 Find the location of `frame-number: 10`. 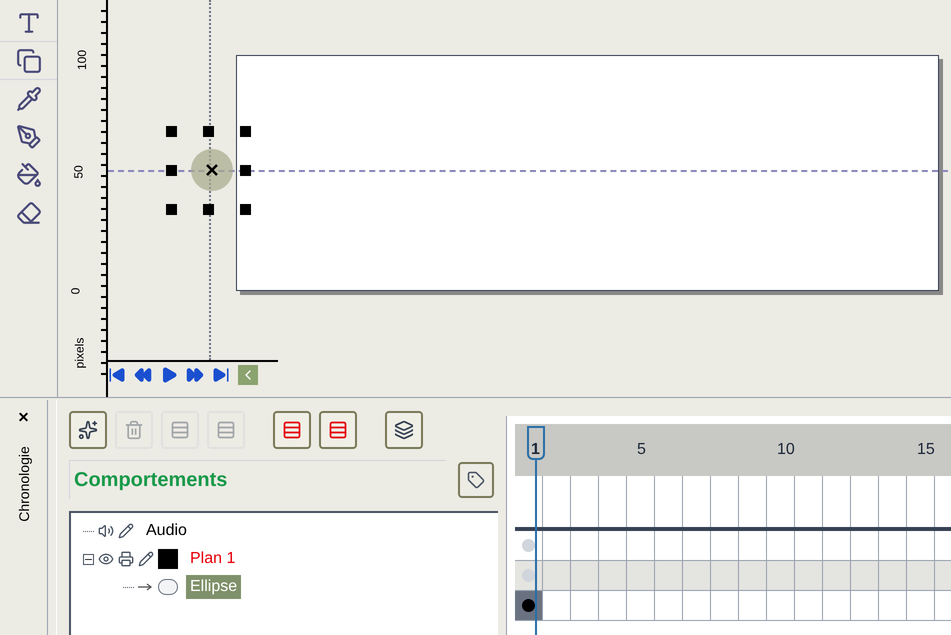

frame-number: 10 is located at coordinates (786, 450).